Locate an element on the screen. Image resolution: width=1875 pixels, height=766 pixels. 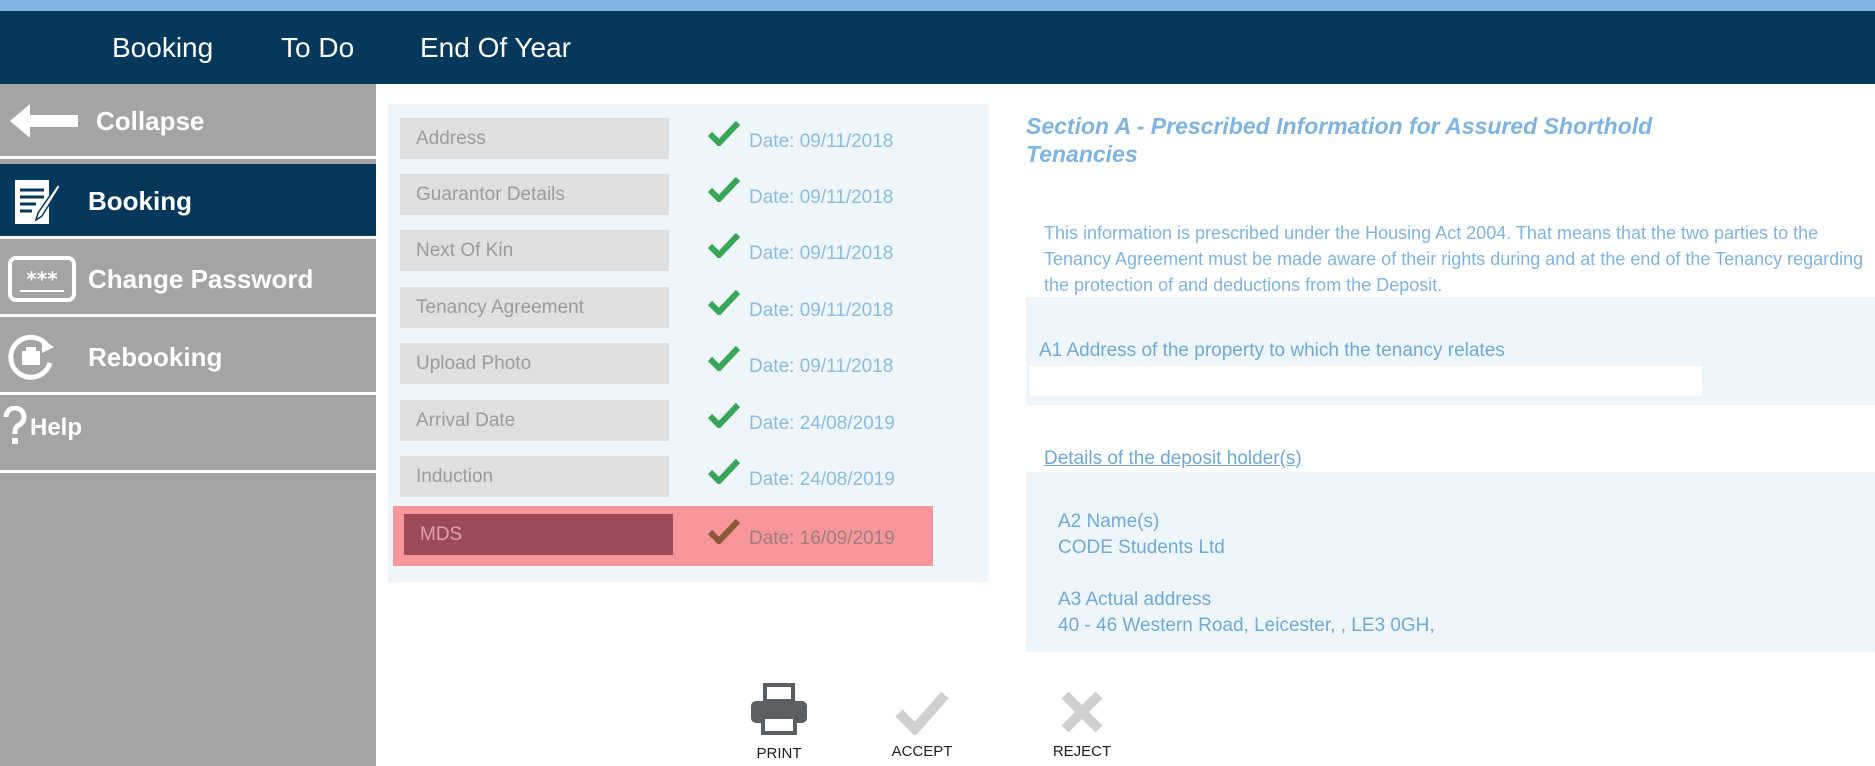
nav-booking: Booking is located at coordinates (162, 47).